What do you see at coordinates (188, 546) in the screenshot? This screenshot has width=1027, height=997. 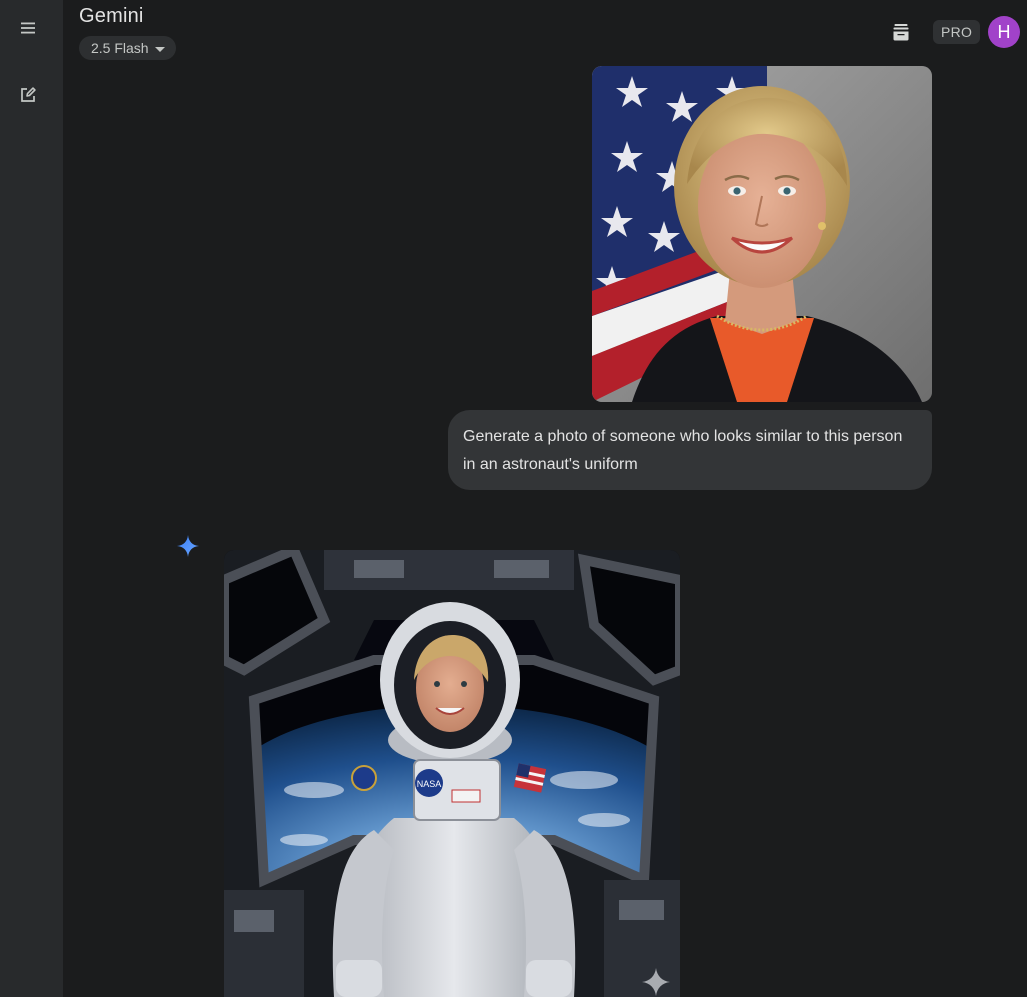 I see `gemini-spark-icon` at bounding box center [188, 546].